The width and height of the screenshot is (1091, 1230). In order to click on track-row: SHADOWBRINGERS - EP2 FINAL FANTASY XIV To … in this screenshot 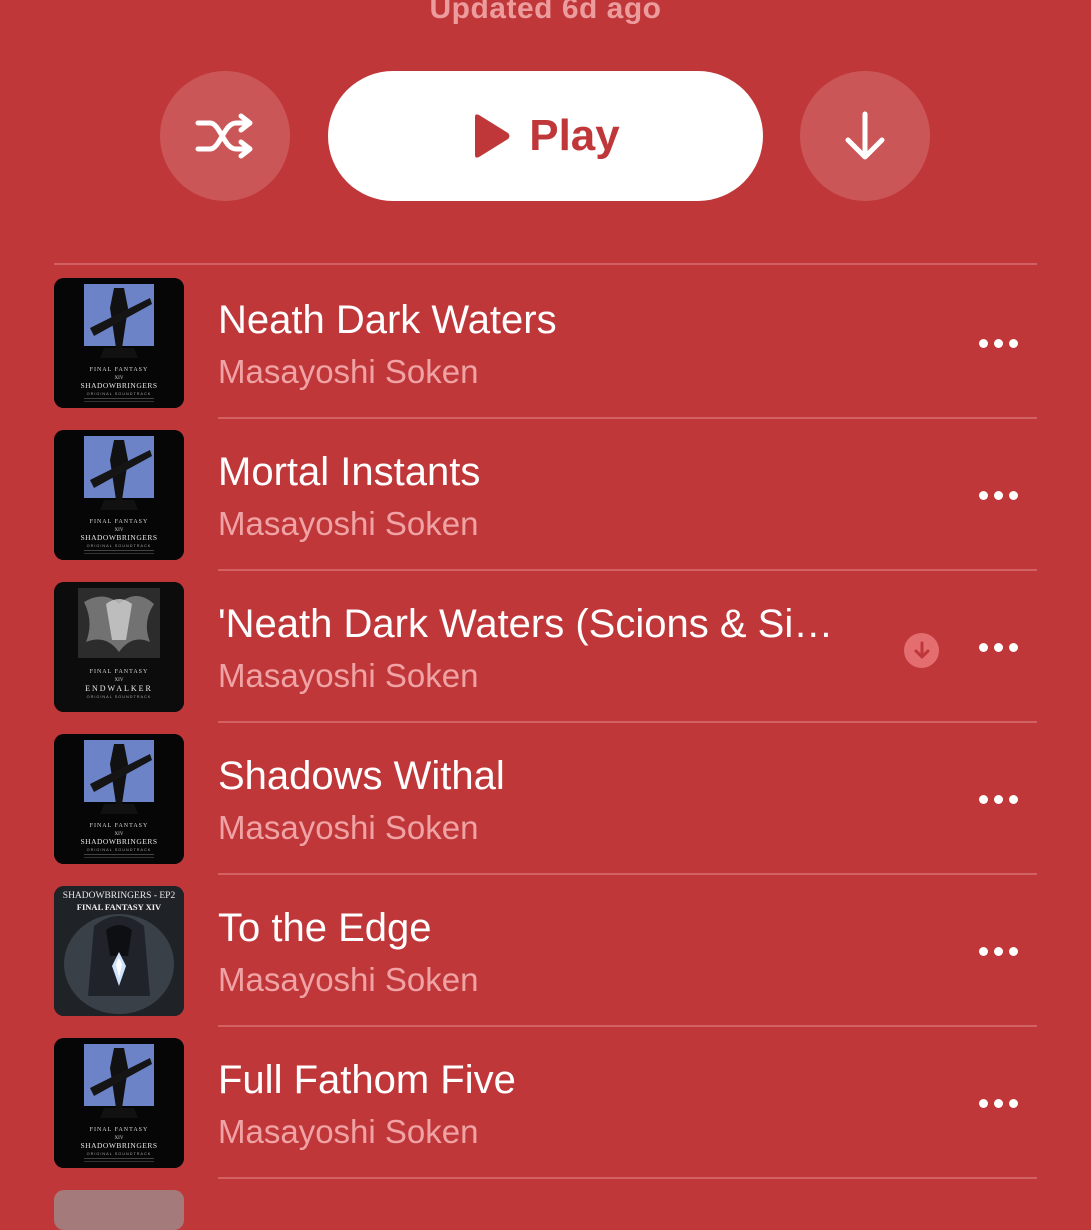, I will do `click(545, 950)`.